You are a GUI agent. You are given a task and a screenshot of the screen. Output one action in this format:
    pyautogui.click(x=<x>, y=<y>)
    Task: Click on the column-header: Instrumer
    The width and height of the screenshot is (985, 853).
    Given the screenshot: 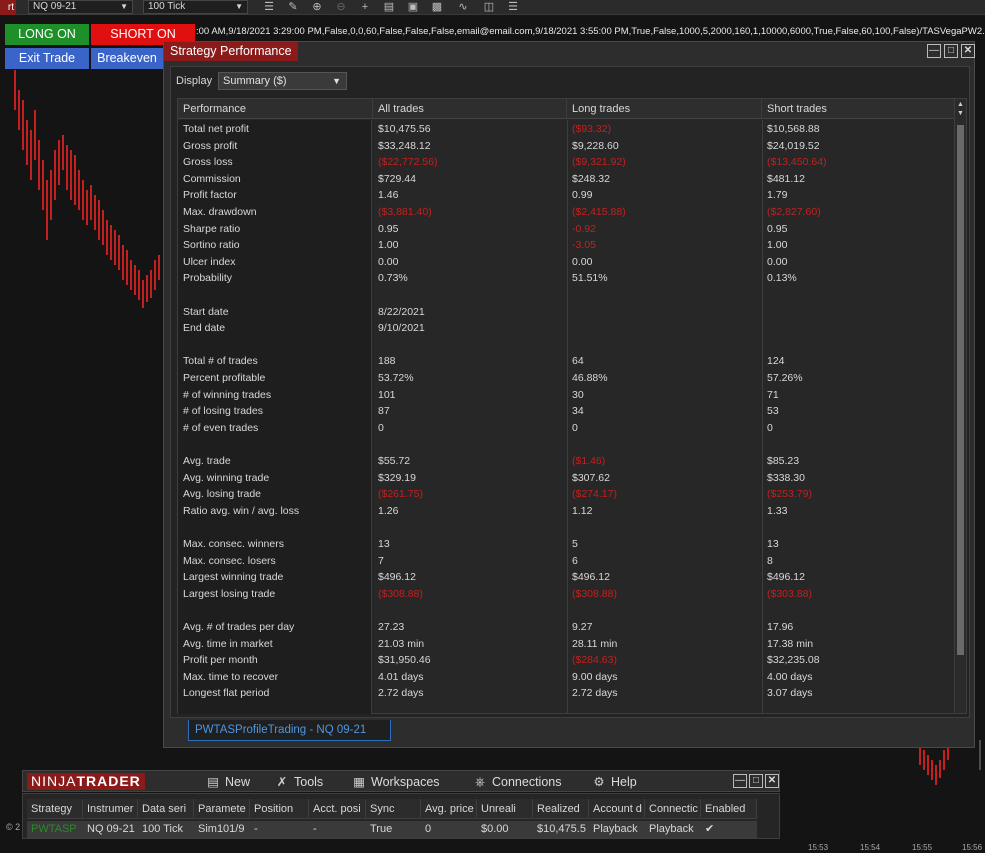 What is the action you would take?
    pyautogui.click(x=110, y=809)
    